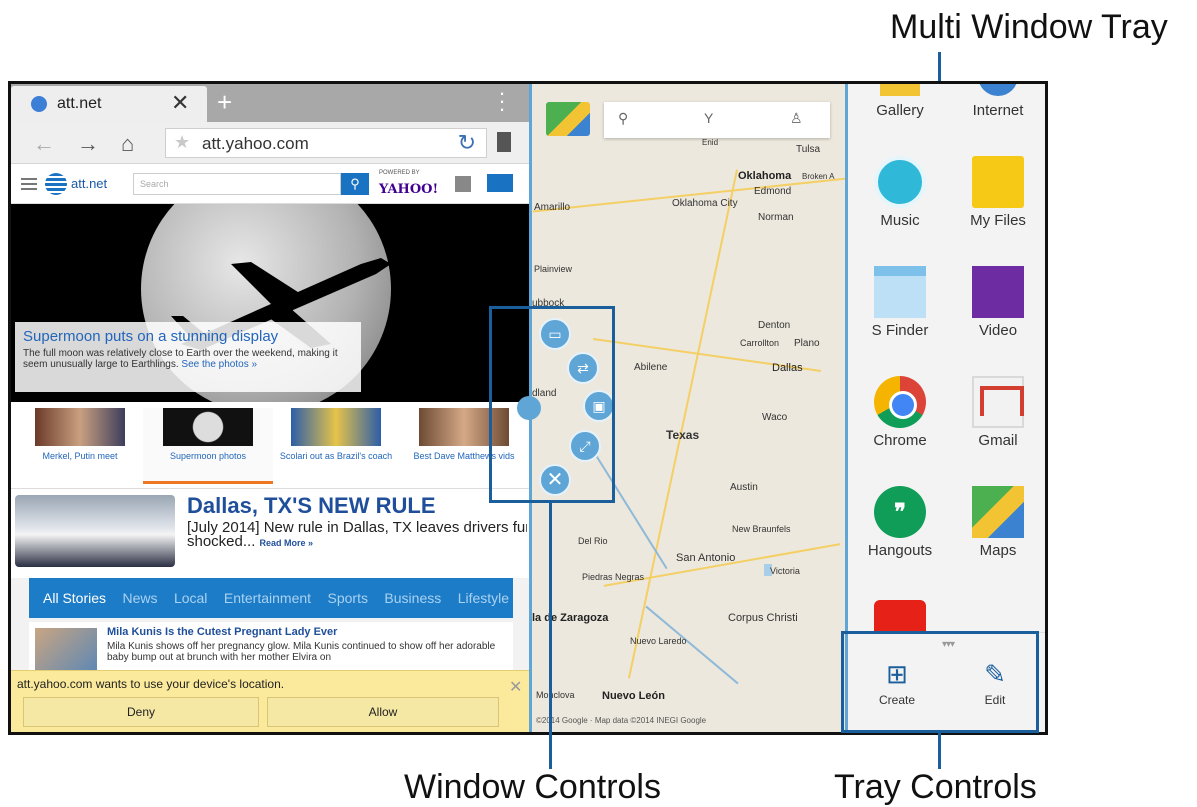  I want to click on maps-search-bar: ⚲ Y ♙, so click(717, 120).